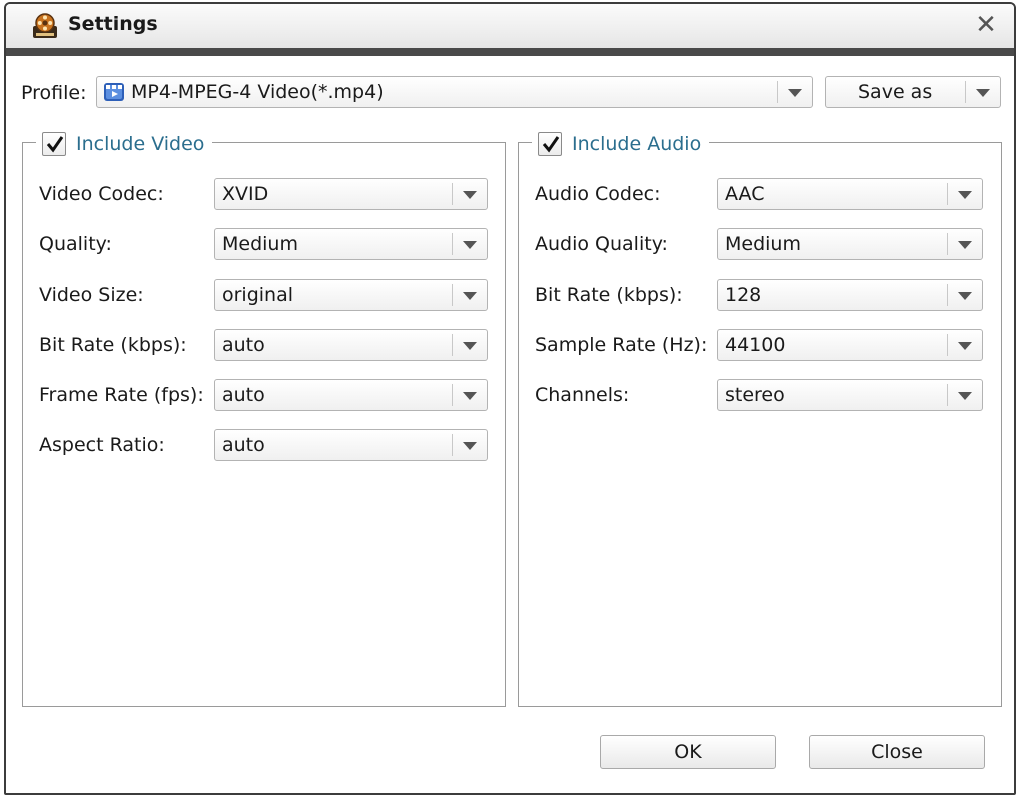 The image size is (1021, 800). Describe the element at coordinates (743, 295) in the screenshot. I see `audio-bit-rate-value: 128` at that location.